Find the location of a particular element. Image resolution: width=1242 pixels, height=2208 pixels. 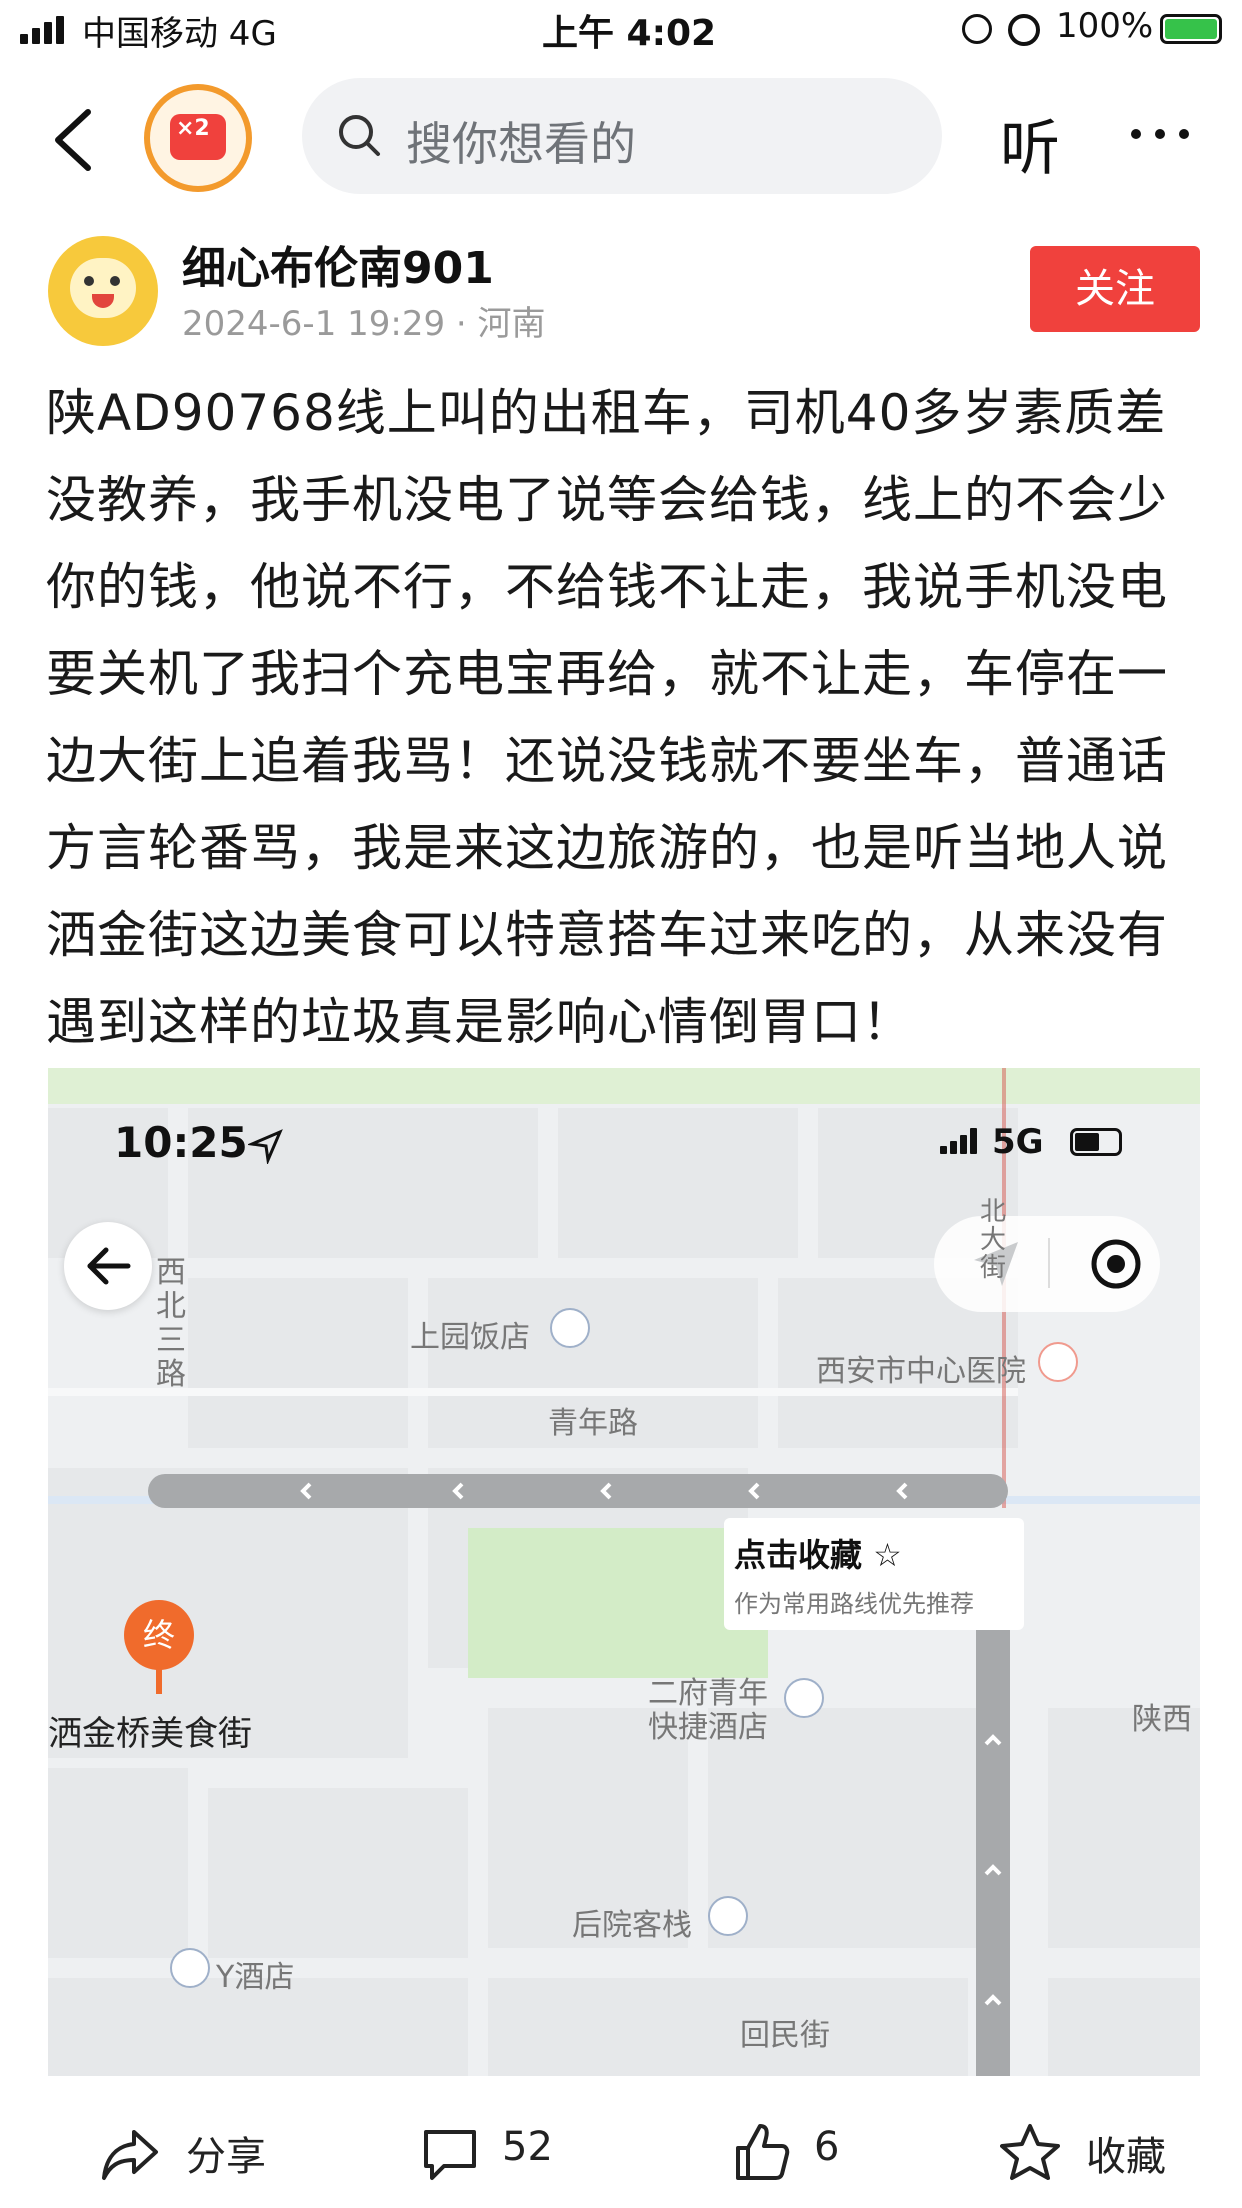

like-button: 6 is located at coordinates (814, 2152).